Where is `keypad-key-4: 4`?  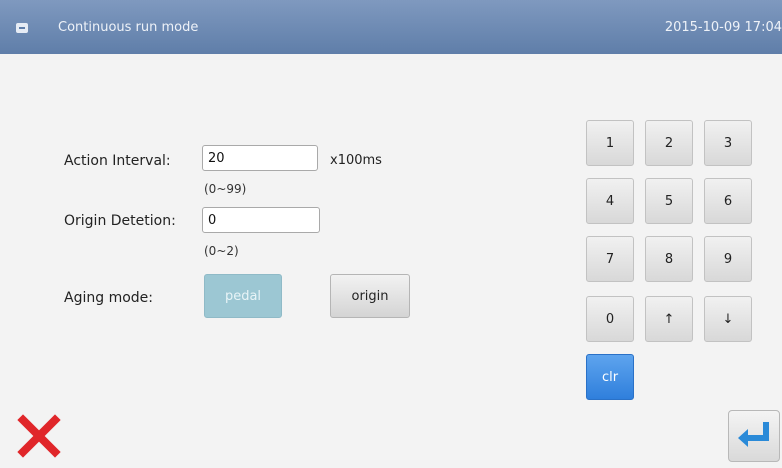 keypad-key-4: 4 is located at coordinates (610, 201).